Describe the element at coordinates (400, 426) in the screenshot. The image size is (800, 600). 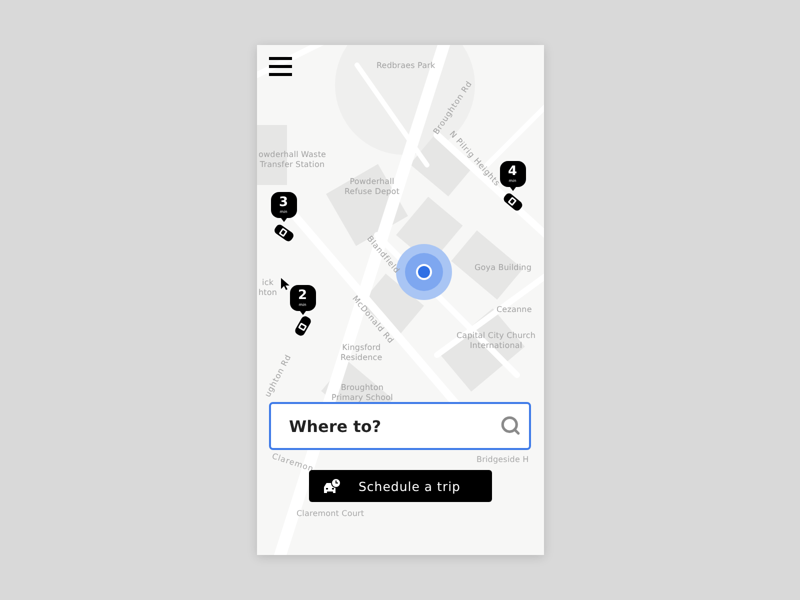
I see `search-field: Where to?` at that location.